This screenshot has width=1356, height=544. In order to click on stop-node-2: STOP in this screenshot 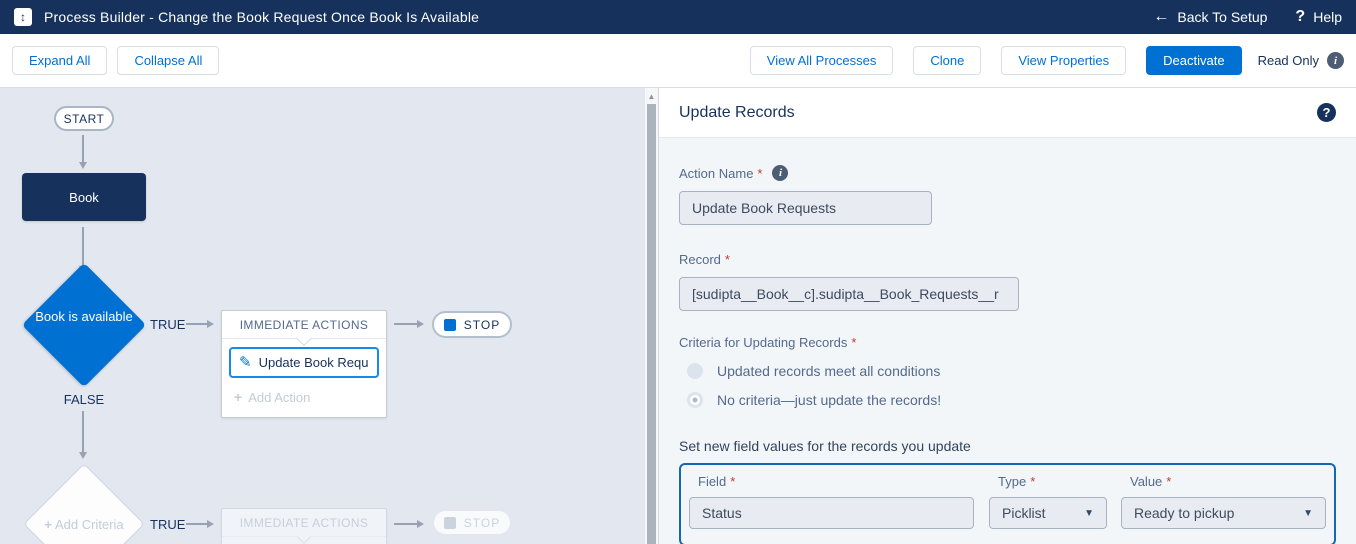, I will do `click(472, 522)`.